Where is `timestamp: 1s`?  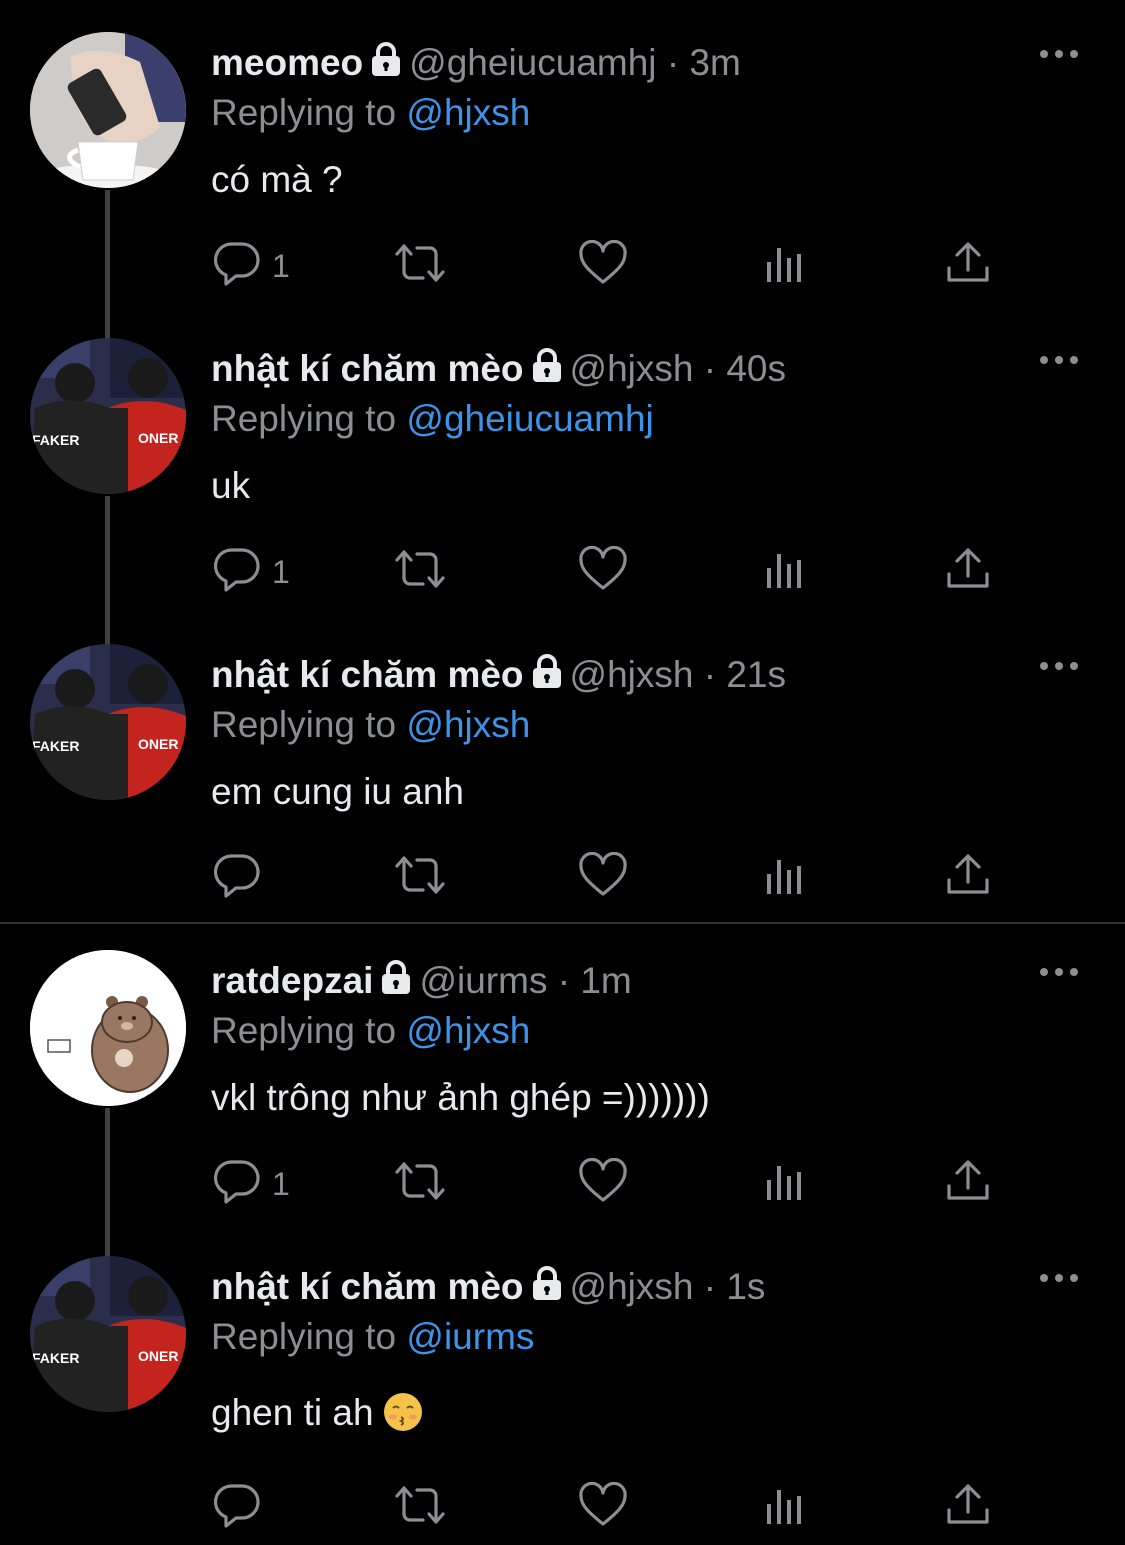
timestamp: 1s is located at coordinates (745, 1286).